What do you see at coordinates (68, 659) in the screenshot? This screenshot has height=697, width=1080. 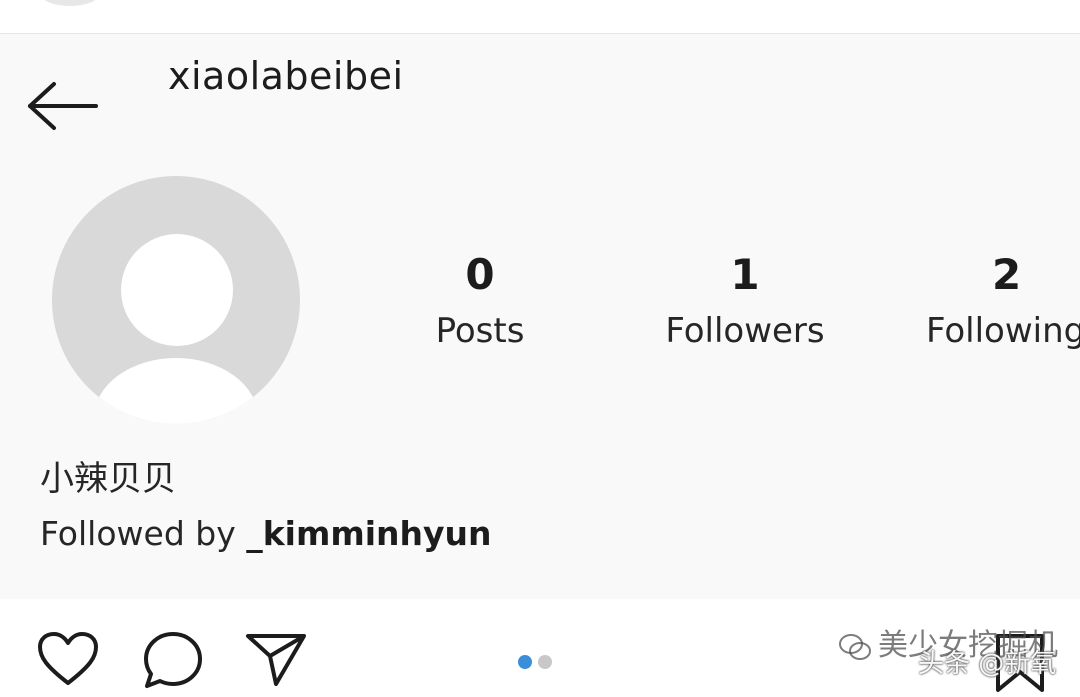 I see `heart-icon` at bounding box center [68, 659].